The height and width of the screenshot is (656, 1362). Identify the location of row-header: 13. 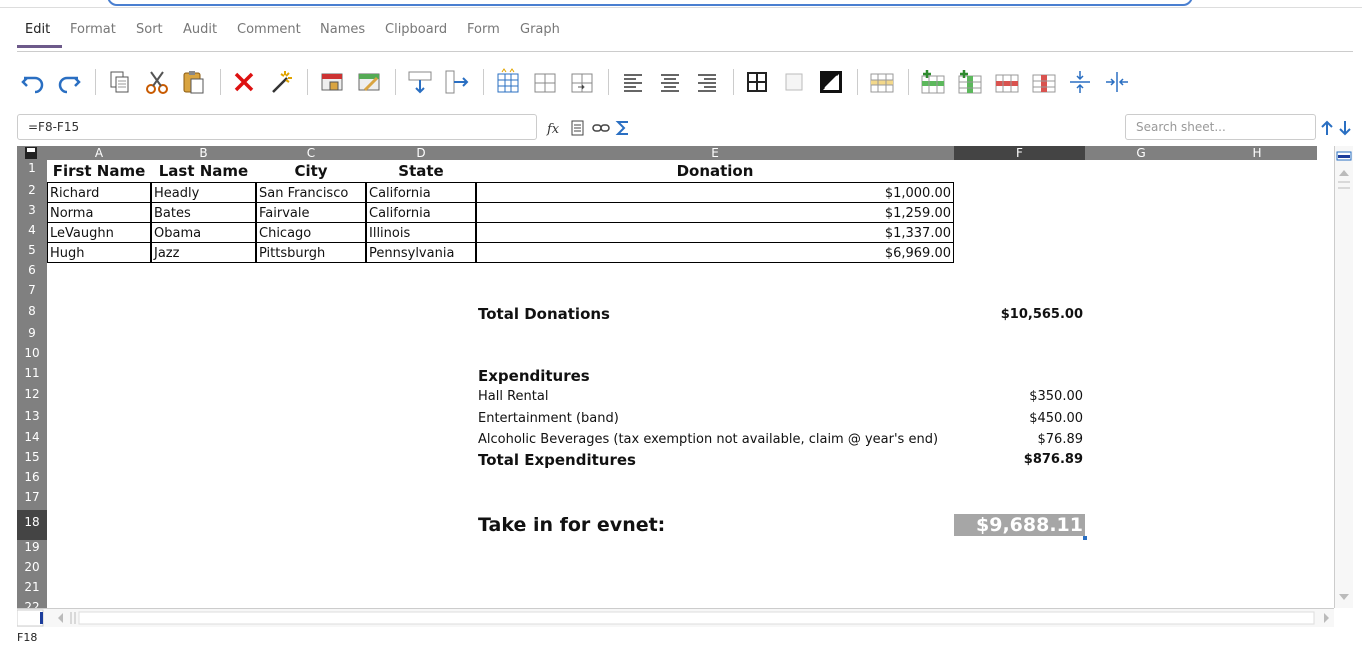
(32, 419).